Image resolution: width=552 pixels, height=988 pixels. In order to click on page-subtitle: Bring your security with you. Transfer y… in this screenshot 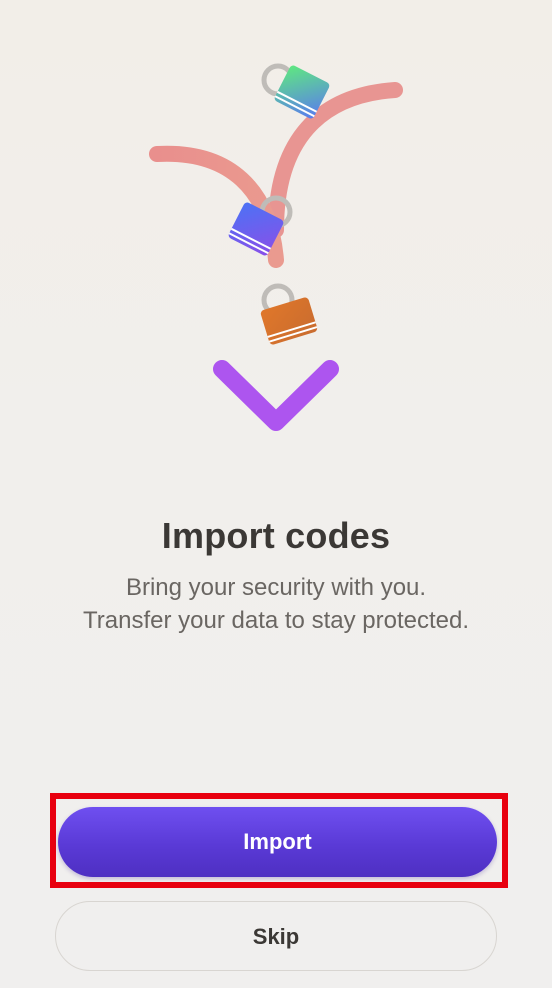, I will do `click(276, 604)`.